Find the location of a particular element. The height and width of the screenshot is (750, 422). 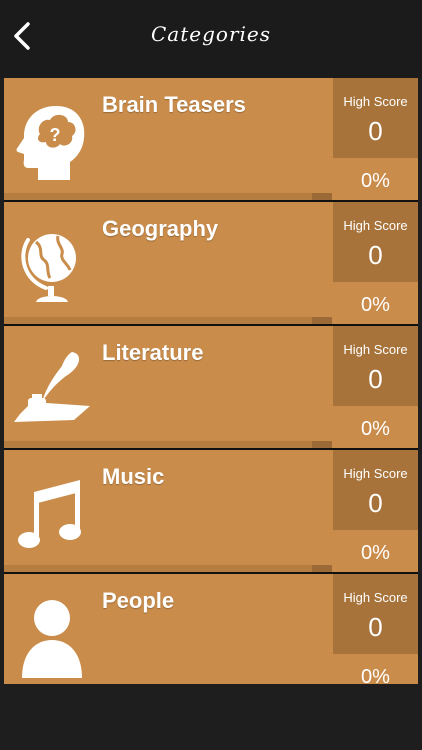

category-name: People is located at coordinates (138, 600).